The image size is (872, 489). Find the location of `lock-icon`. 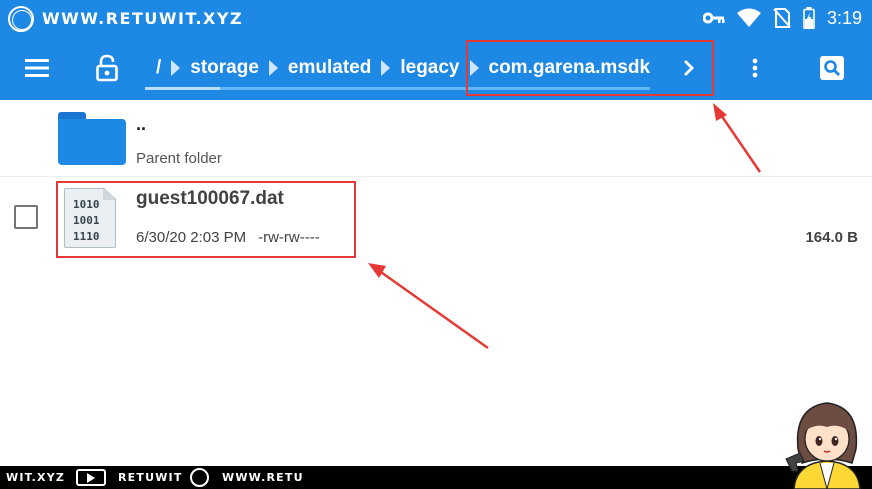

lock-icon is located at coordinates (107, 68).